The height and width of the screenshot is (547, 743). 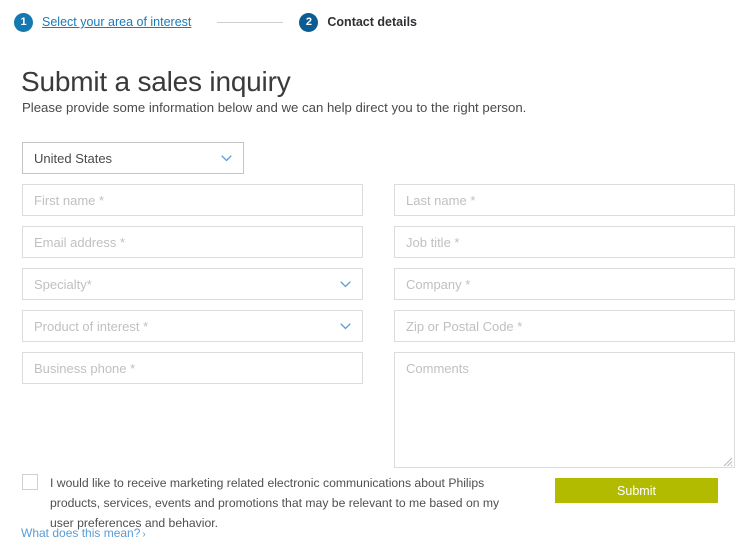 I want to click on specialty-select-placeholder: Specialty*, so click(x=63, y=284).